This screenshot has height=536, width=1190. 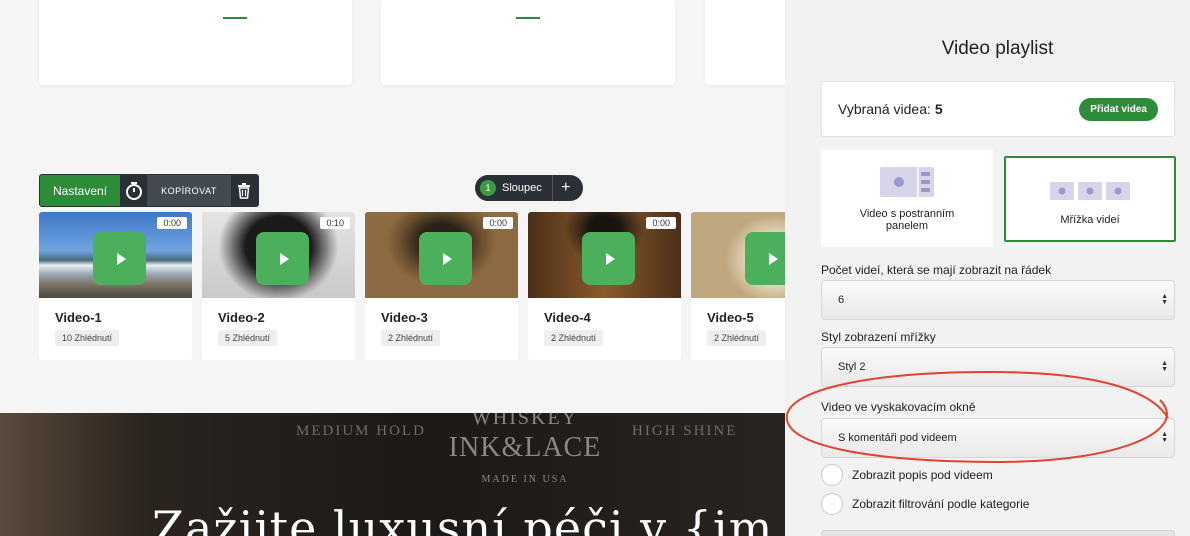 I want to click on panel-title: Video playlist, so click(x=997, y=48).